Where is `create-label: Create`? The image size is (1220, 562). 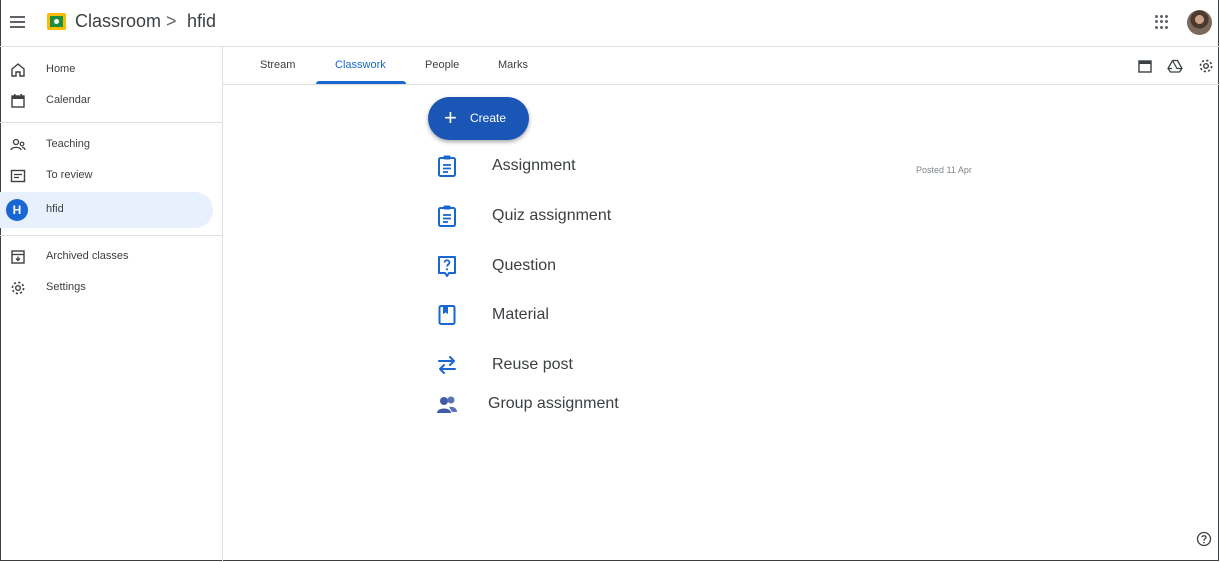
create-label: Create is located at coordinates (488, 118).